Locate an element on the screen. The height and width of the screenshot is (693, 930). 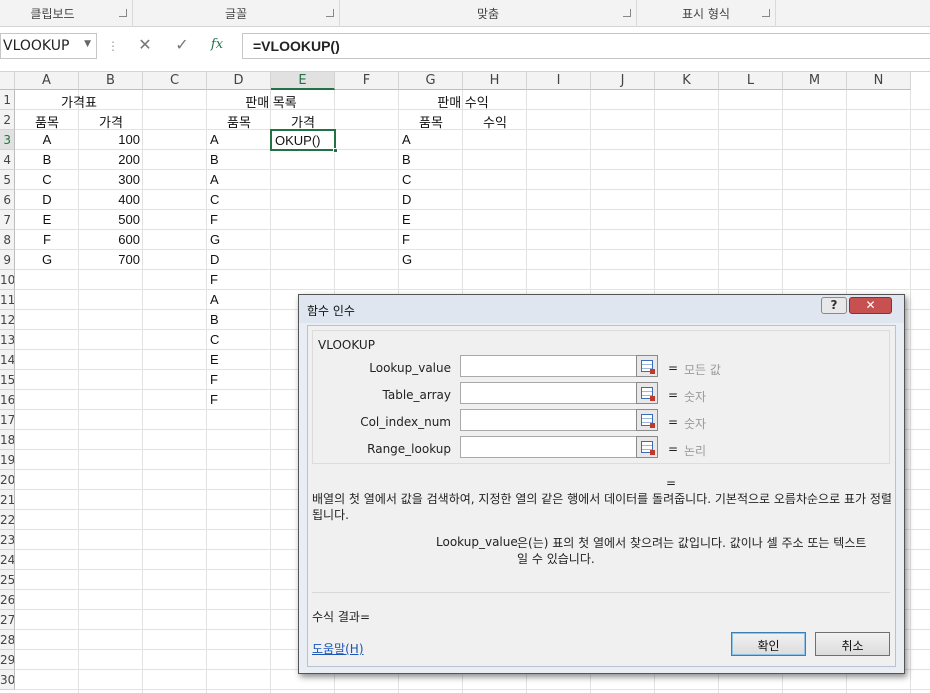
column-header-g: G is located at coordinates (431, 81).